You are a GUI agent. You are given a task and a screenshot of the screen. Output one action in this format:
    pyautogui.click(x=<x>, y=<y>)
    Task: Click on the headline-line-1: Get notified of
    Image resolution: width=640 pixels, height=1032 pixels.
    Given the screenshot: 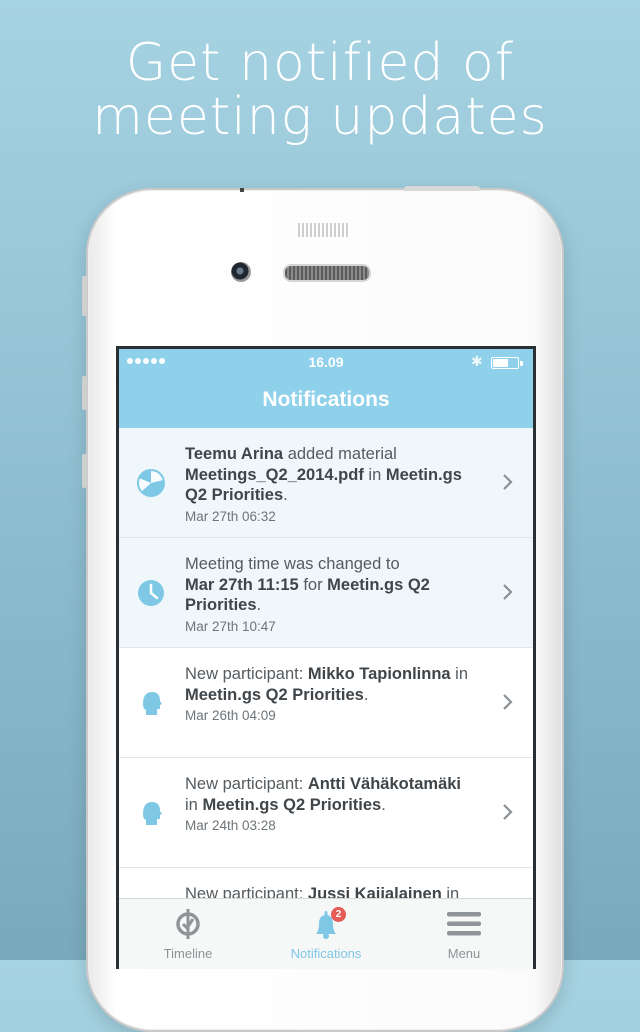 What is the action you would take?
    pyautogui.click(x=320, y=63)
    